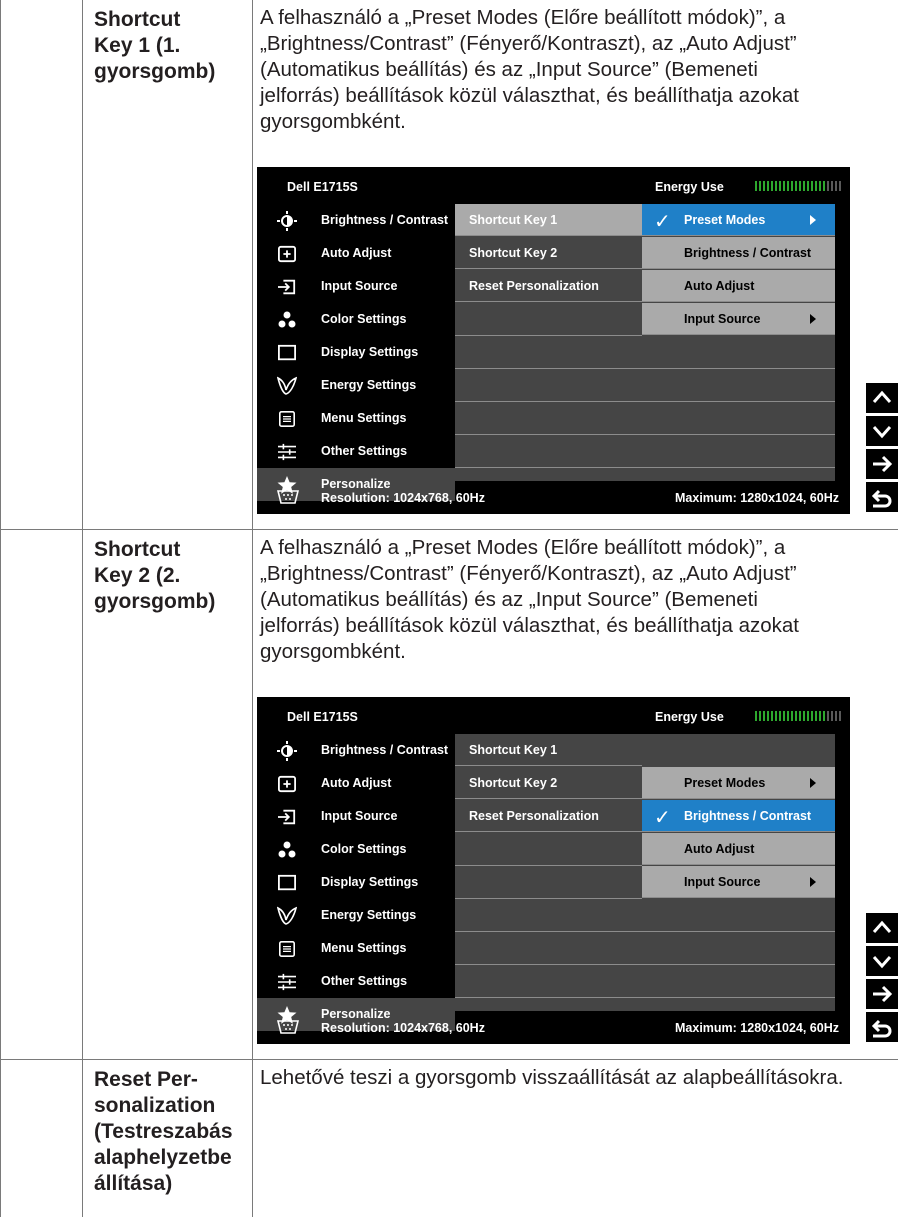 The height and width of the screenshot is (1217, 898). What do you see at coordinates (359, 286) in the screenshot?
I see `menu-item-label: Input Source` at bounding box center [359, 286].